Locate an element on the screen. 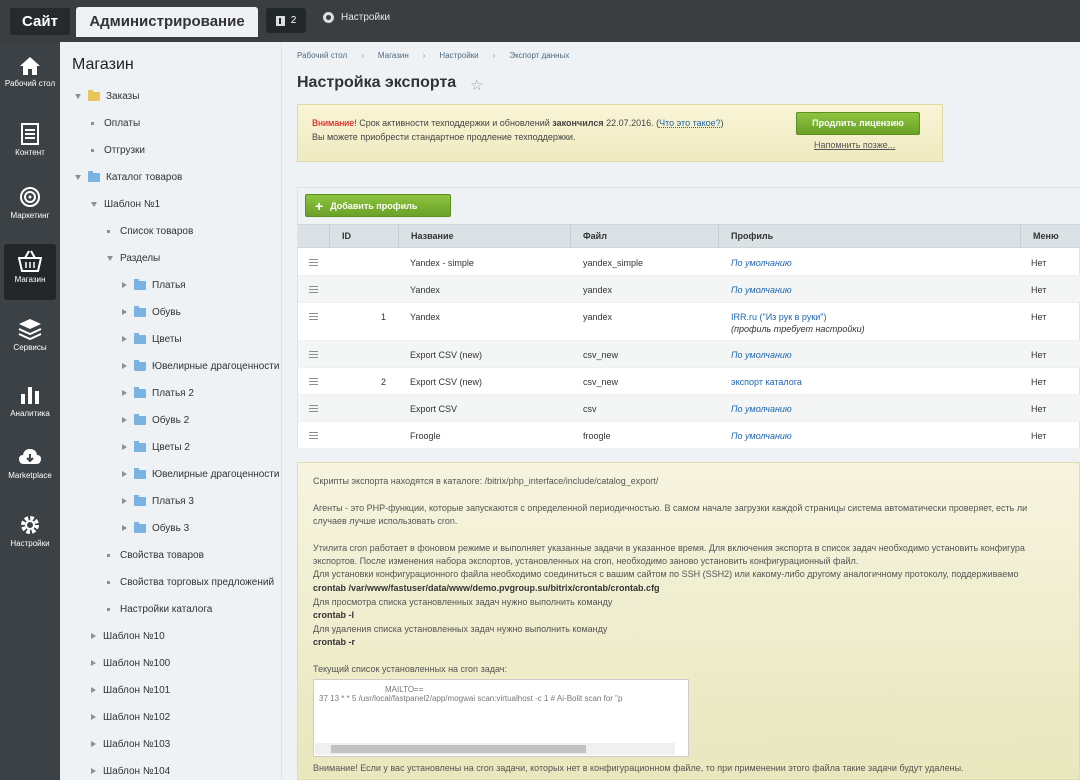 This screenshot has height=780, width=1080. cell-profile-link: IRR.ru ("Из рук в руки") is located at coordinates (778, 317).